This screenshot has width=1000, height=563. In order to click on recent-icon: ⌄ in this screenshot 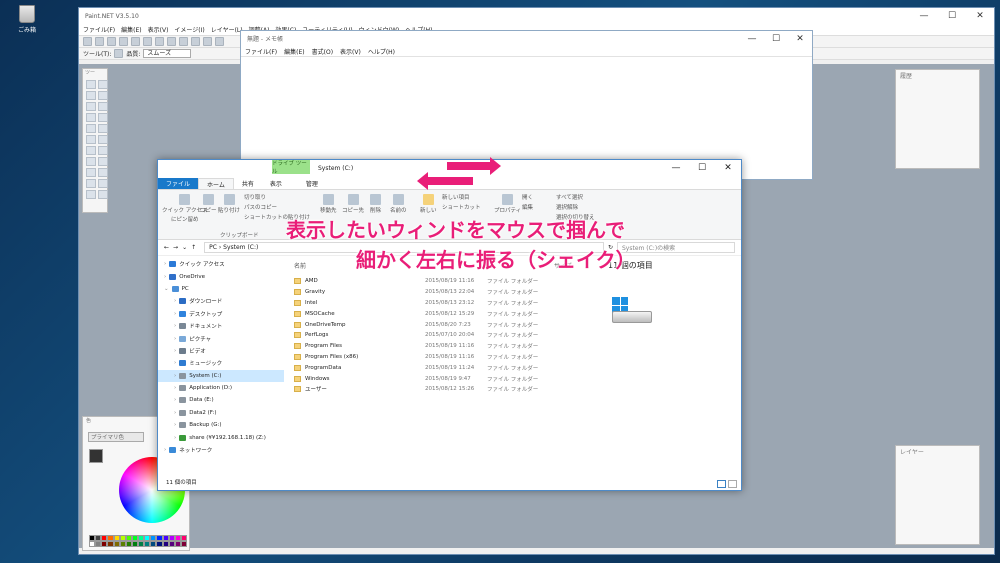, I will do `click(184, 247)`.